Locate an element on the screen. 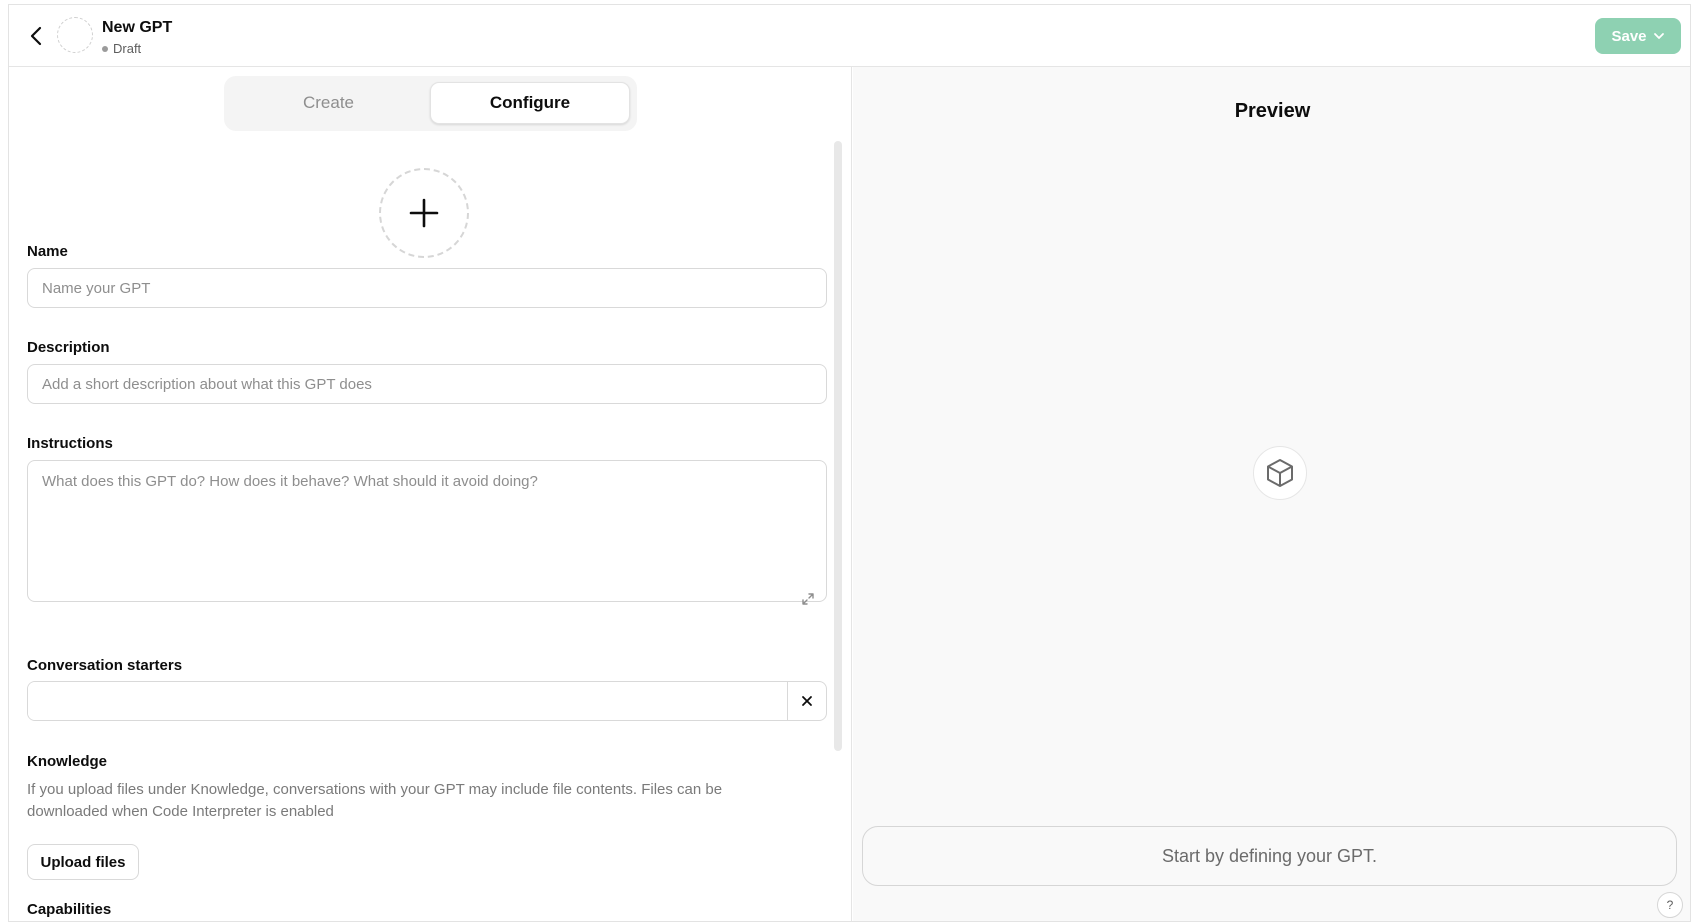  status-text: Draft is located at coordinates (127, 48).